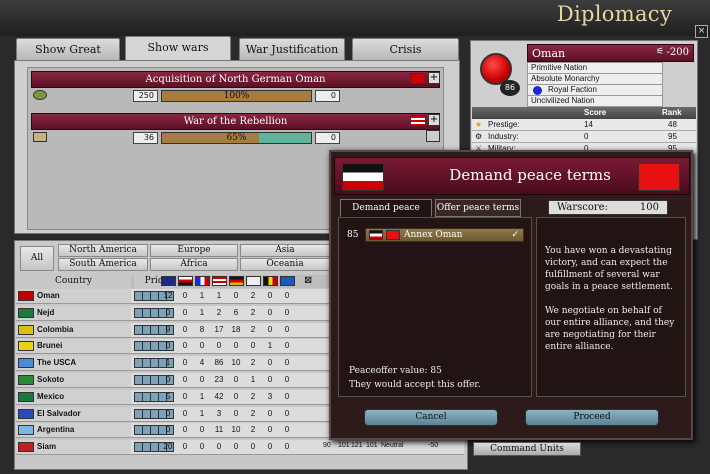 The image size is (710, 474). Describe the element at coordinates (431, 417) in the screenshot. I see `cancel-button: Cancel` at that location.